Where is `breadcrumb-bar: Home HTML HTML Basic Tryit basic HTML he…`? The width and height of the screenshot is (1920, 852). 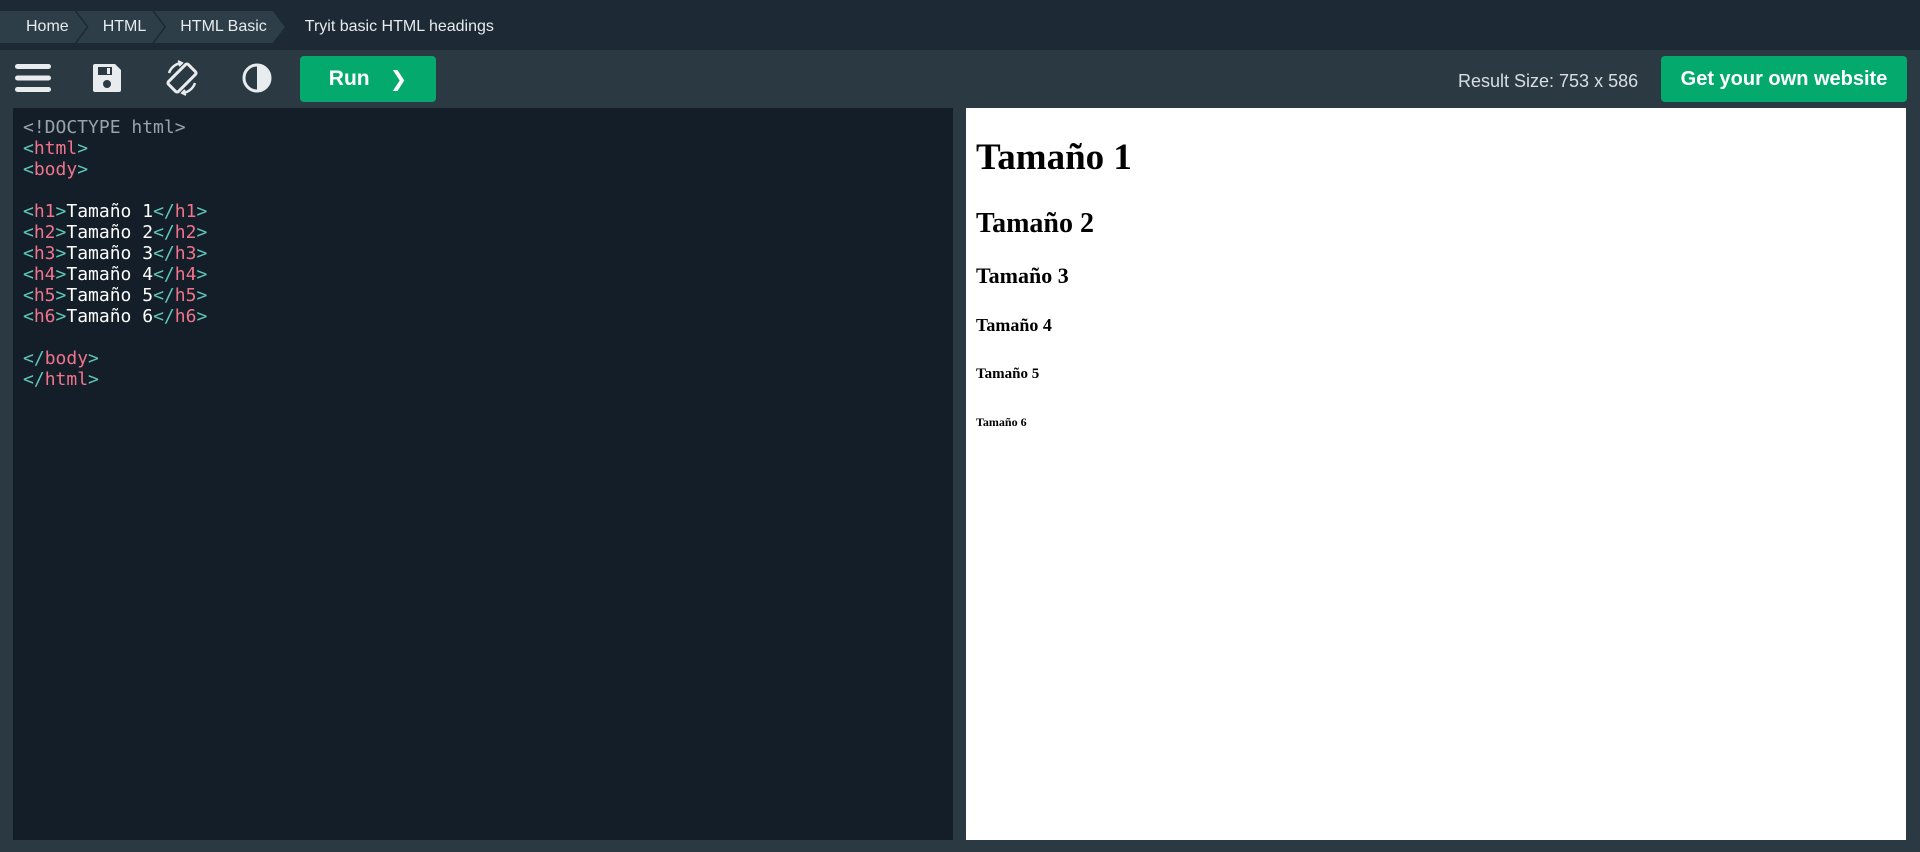
breadcrumb-bar: Home HTML HTML Basic Tryit basic HTML he… is located at coordinates (960, 25).